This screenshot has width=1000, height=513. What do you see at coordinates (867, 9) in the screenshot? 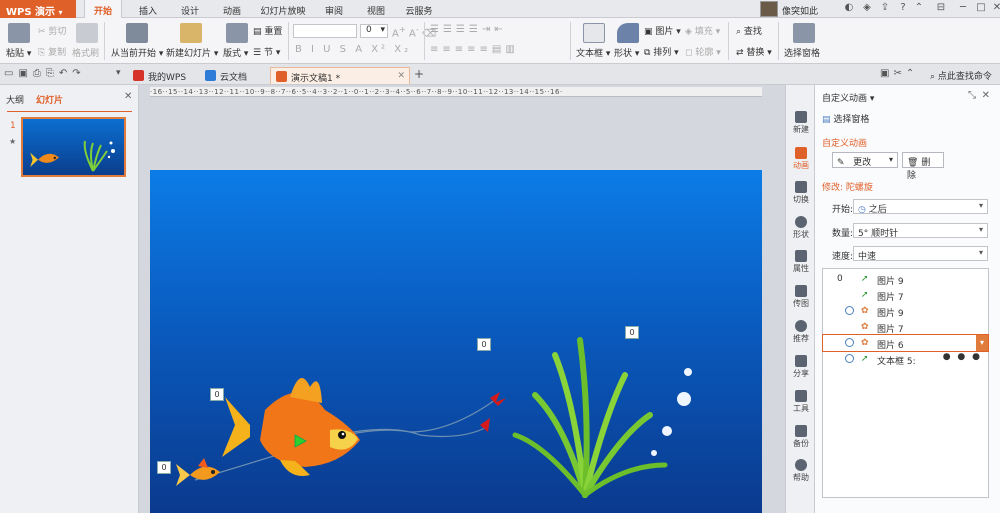
I see `skin-icon: ◈` at bounding box center [867, 9].